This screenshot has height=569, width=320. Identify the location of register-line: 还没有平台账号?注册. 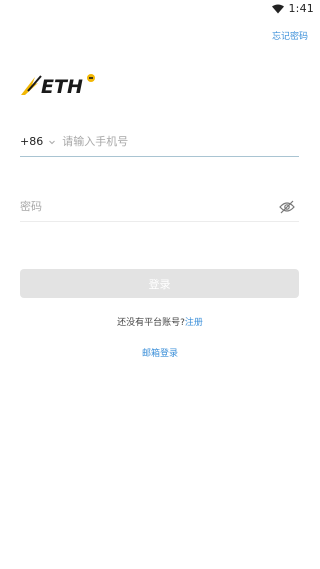
(160, 321).